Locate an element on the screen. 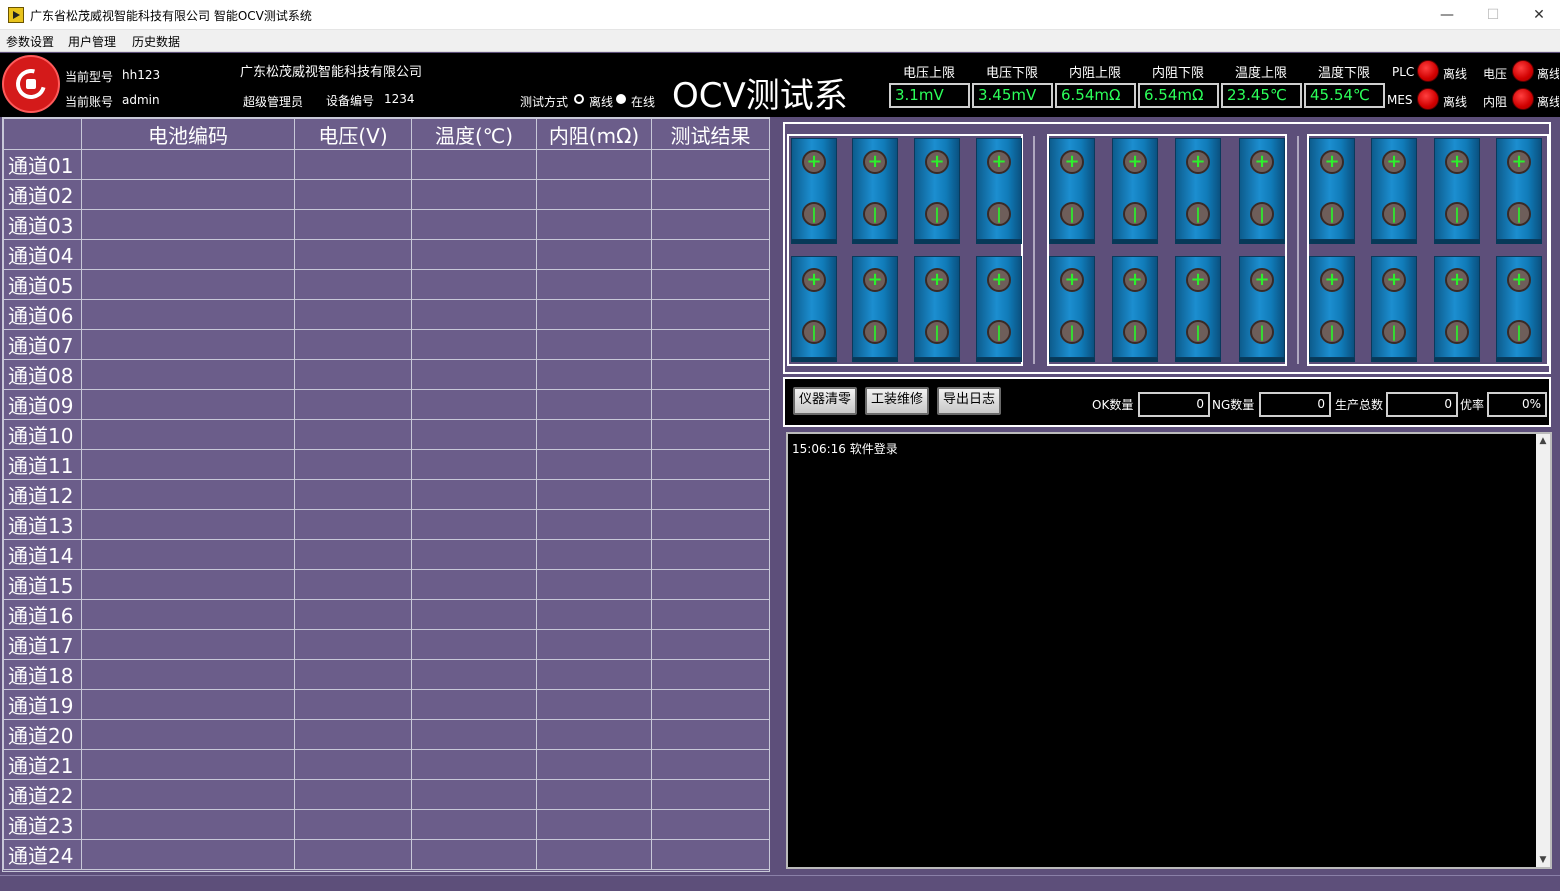 Image resolution: width=1560 pixels, height=891 pixels. table-row: 通道15 is located at coordinates (386, 584).